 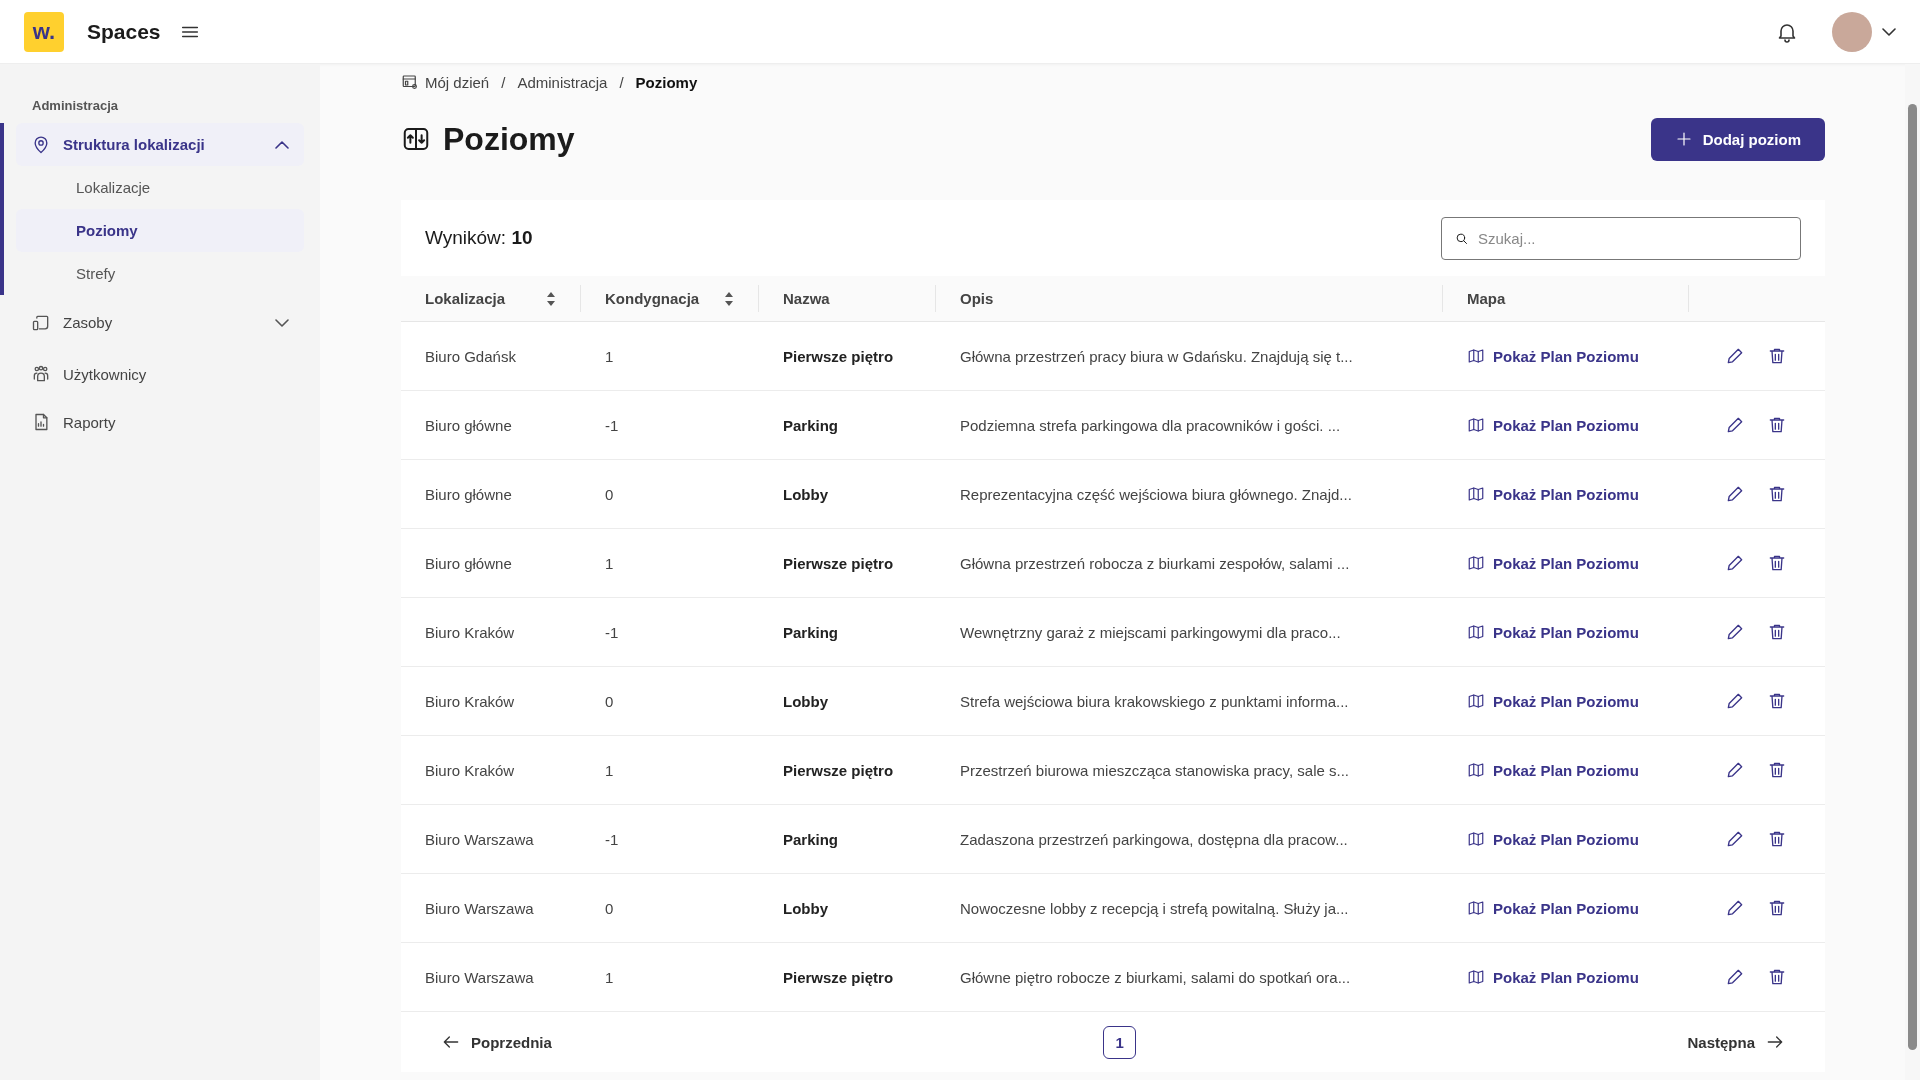 What do you see at coordinates (160, 187) in the screenshot?
I see `sidebar-subitem: Lokalizacje` at bounding box center [160, 187].